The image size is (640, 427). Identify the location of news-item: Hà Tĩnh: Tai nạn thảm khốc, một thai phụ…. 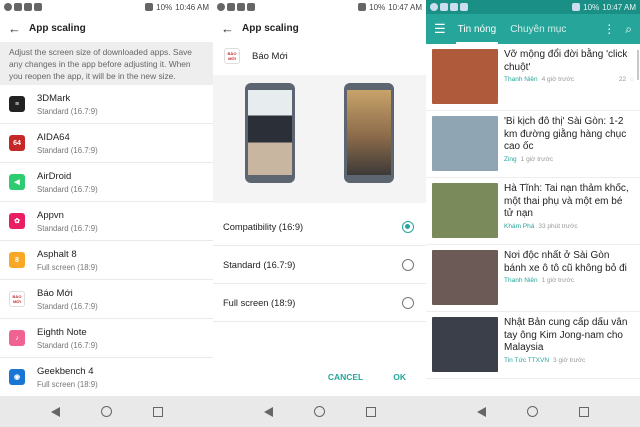
(533, 211).